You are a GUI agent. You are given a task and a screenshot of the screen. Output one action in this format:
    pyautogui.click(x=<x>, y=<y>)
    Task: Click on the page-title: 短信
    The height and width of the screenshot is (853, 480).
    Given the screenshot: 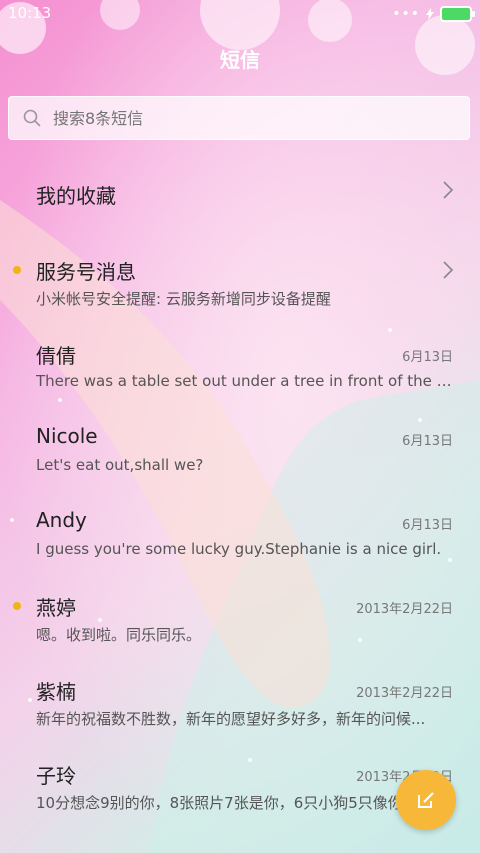 What is the action you would take?
    pyautogui.click(x=240, y=60)
    